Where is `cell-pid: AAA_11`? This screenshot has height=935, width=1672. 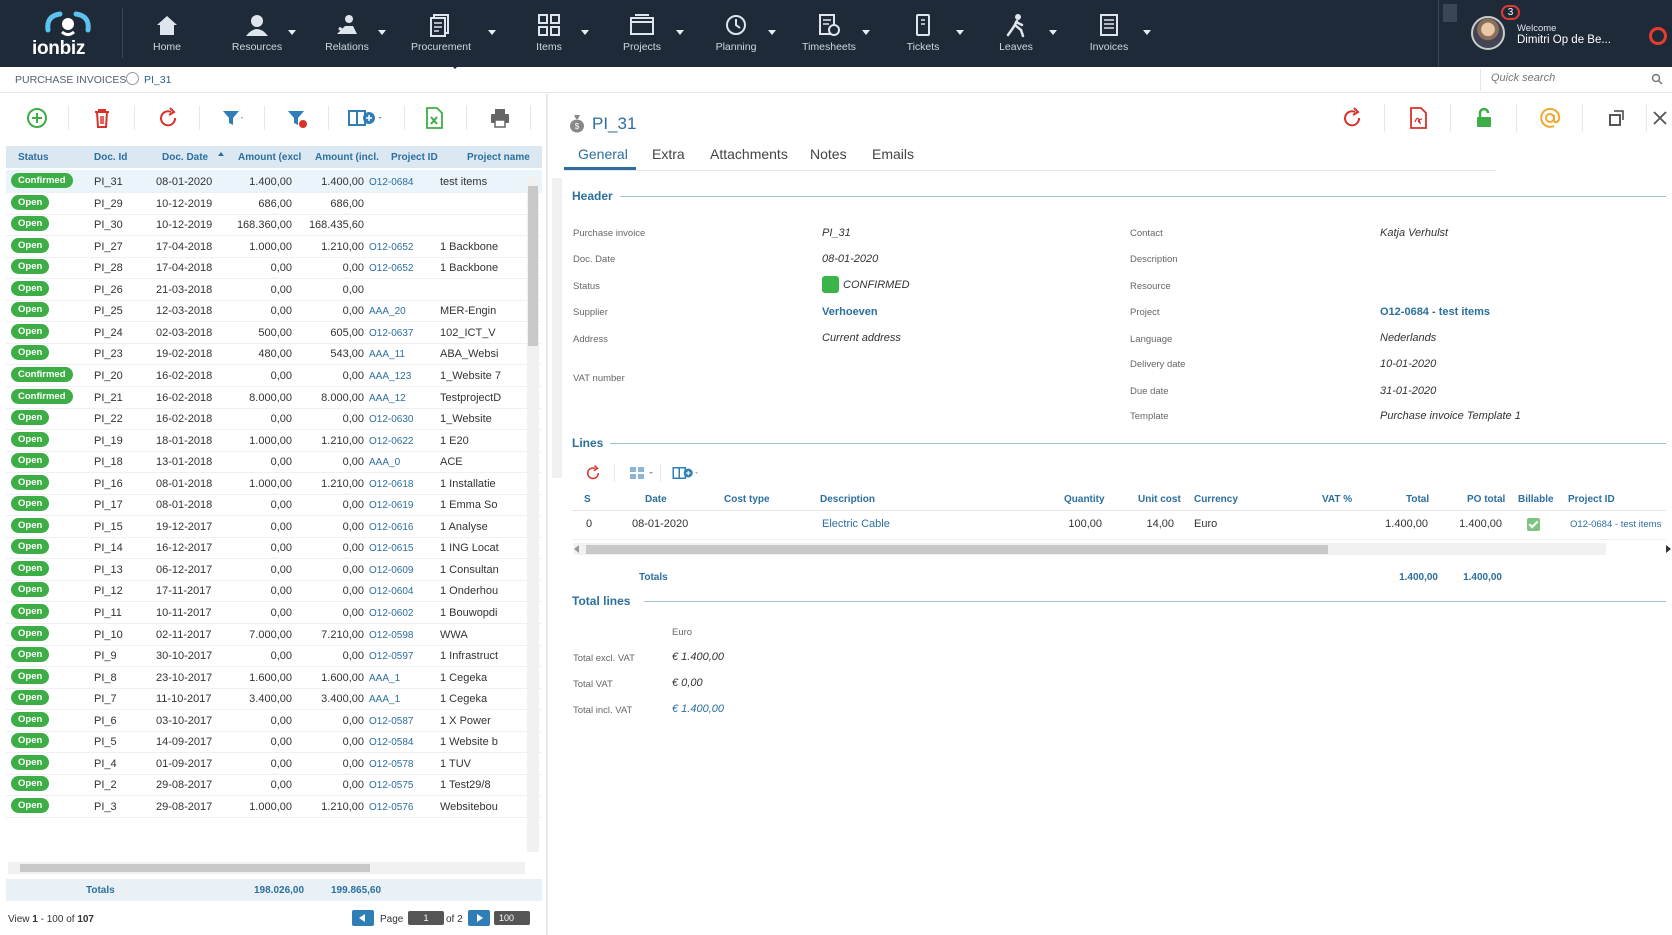 cell-pid: AAA_11 is located at coordinates (404, 354).